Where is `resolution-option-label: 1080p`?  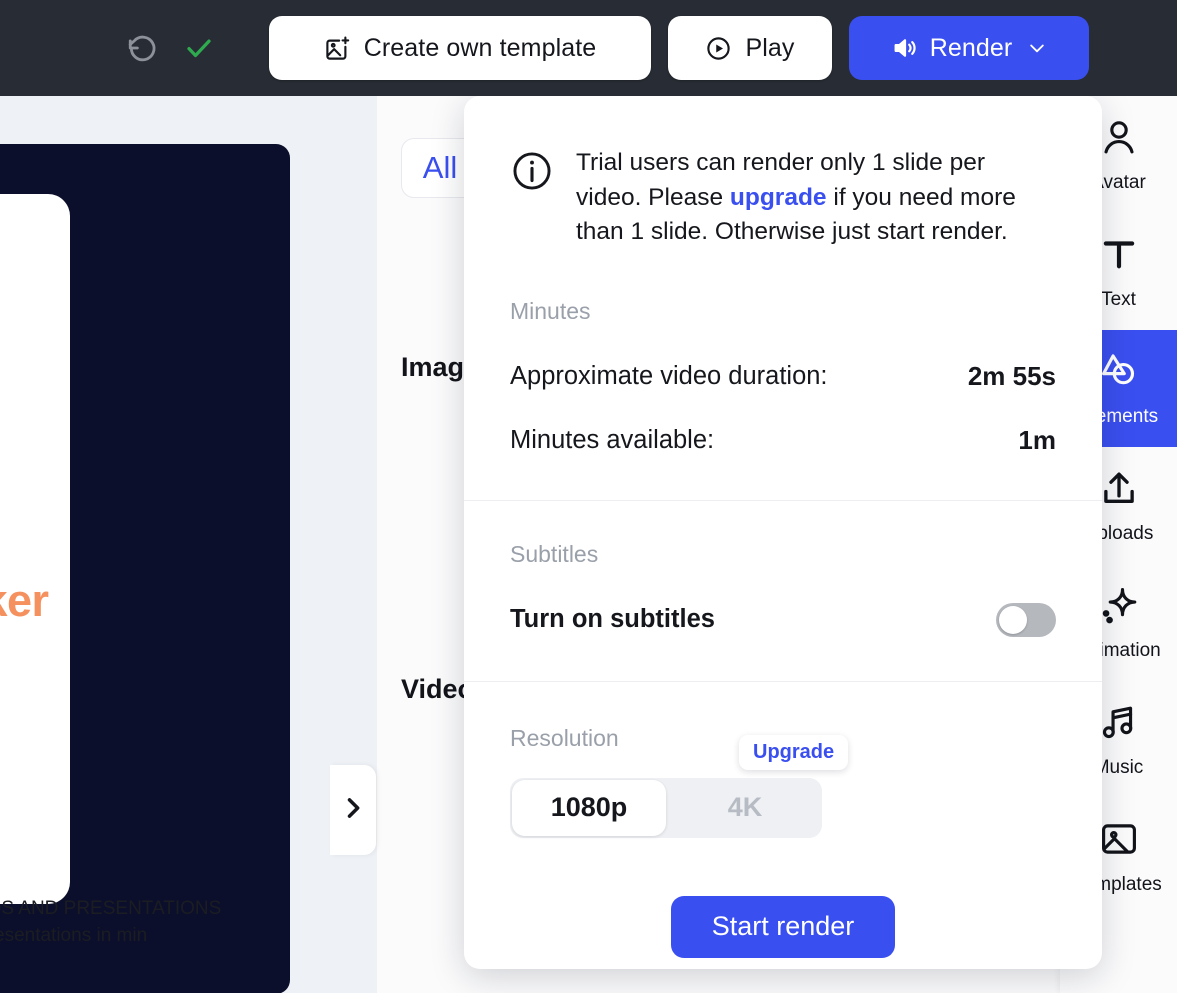 resolution-option-label: 1080p is located at coordinates (589, 807).